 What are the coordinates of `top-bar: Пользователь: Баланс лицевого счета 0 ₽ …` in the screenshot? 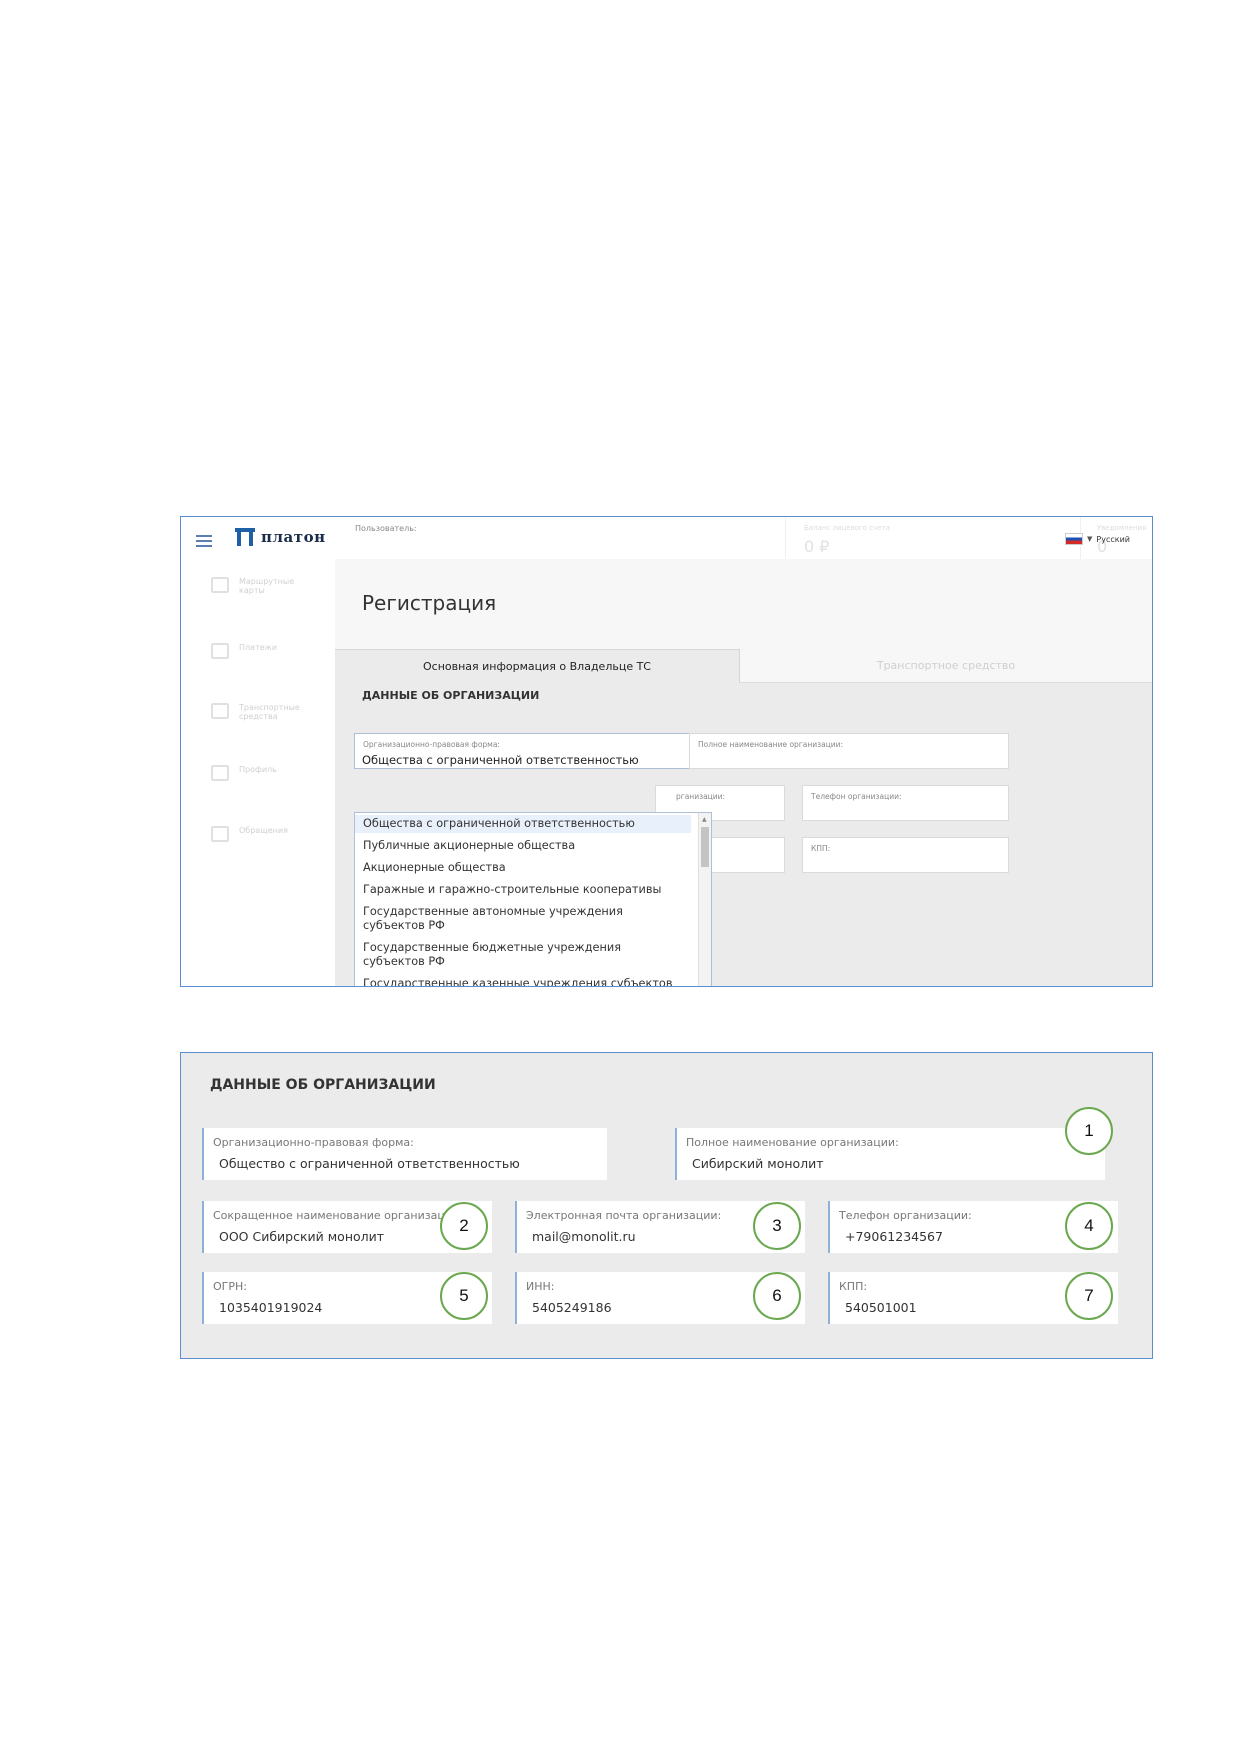 It's located at (743, 538).